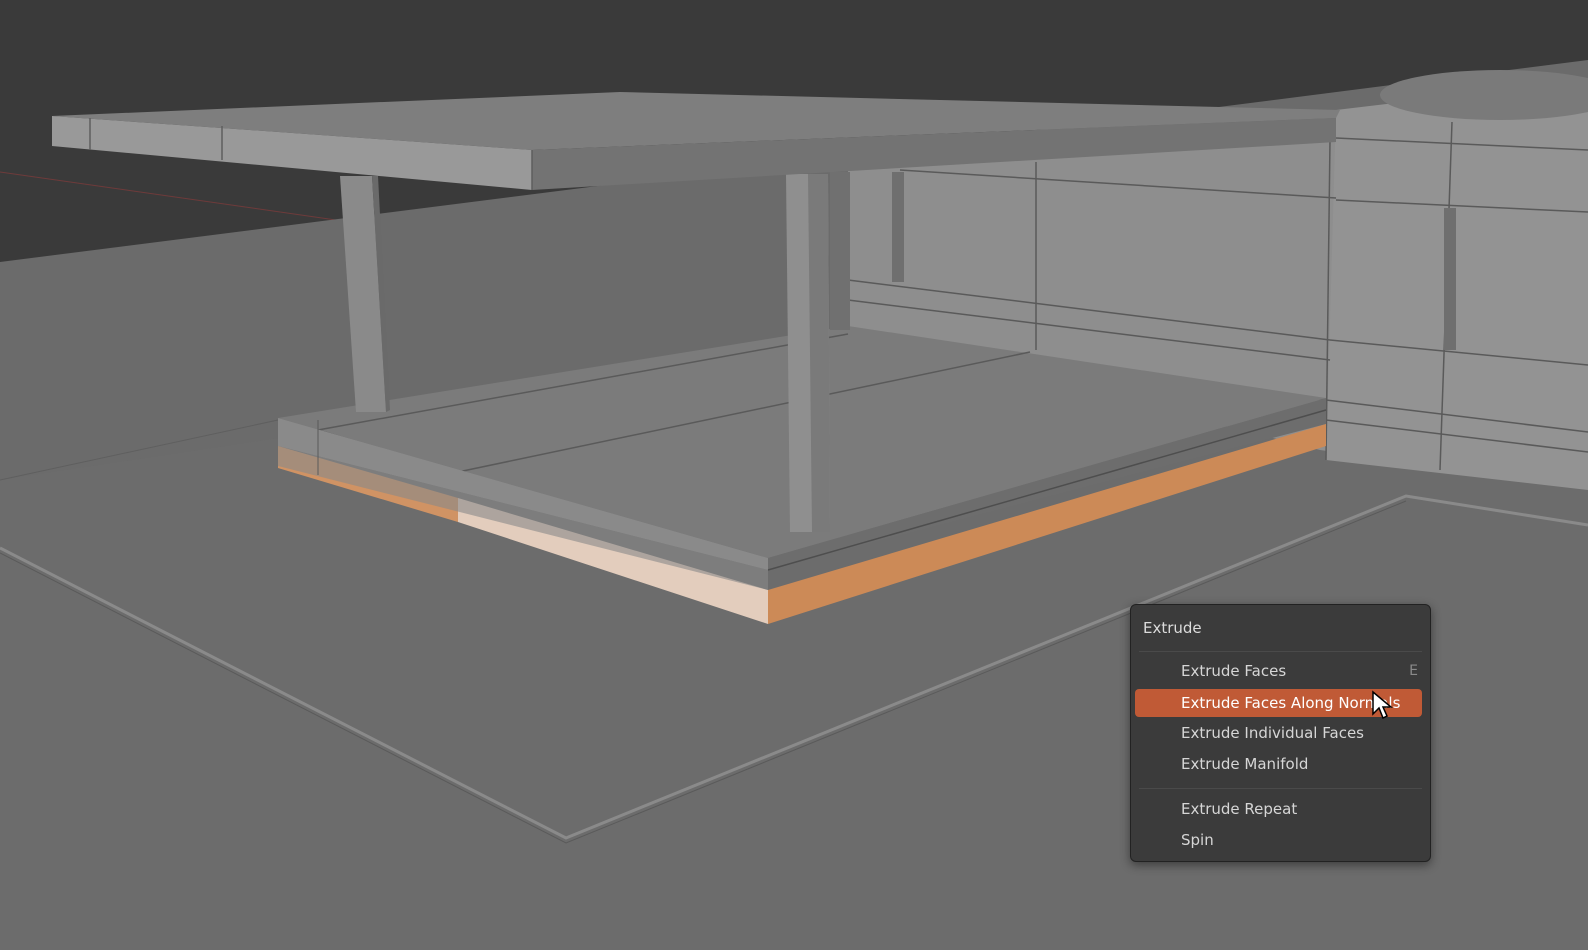 This screenshot has height=950, width=1588. I want to click on menu-item-extrude-manifold: Extrude Manifold, so click(1278, 764).